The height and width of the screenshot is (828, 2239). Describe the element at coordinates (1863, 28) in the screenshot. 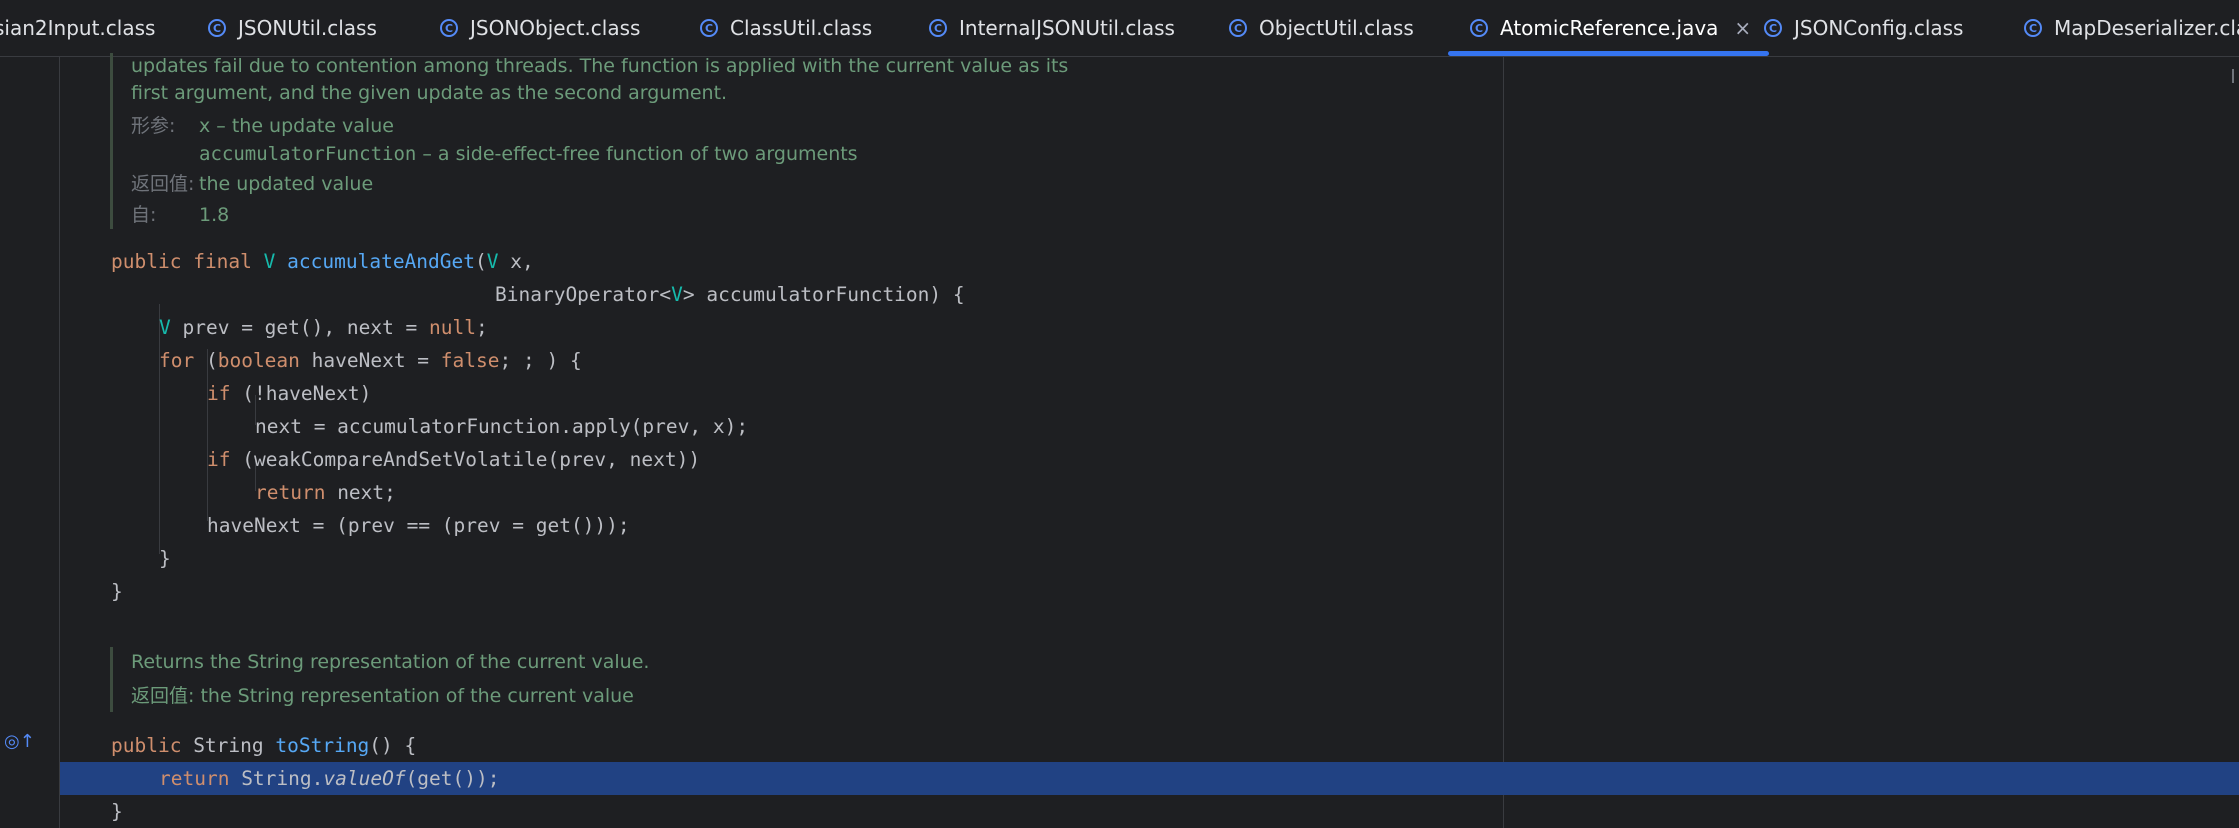

I see `tab-jsonconfig: C JSONConfig.class` at that location.